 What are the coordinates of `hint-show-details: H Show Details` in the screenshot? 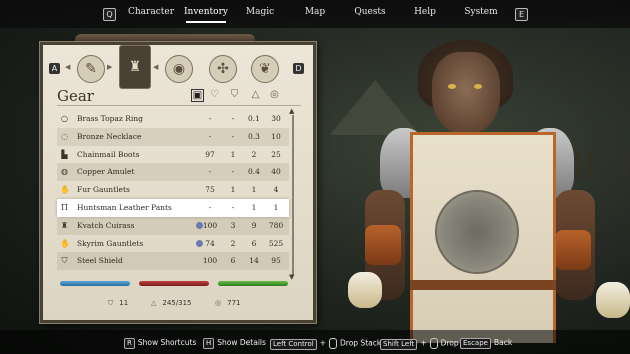 It's located at (234, 343).